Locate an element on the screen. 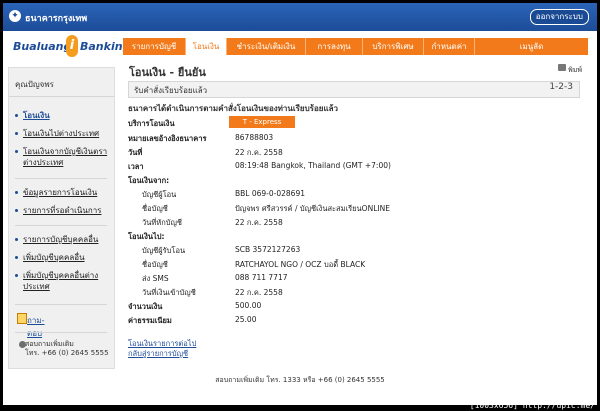 The height and width of the screenshot is (411, 600). nav-investment: การลงทุน is located at coordinates (334, 46).